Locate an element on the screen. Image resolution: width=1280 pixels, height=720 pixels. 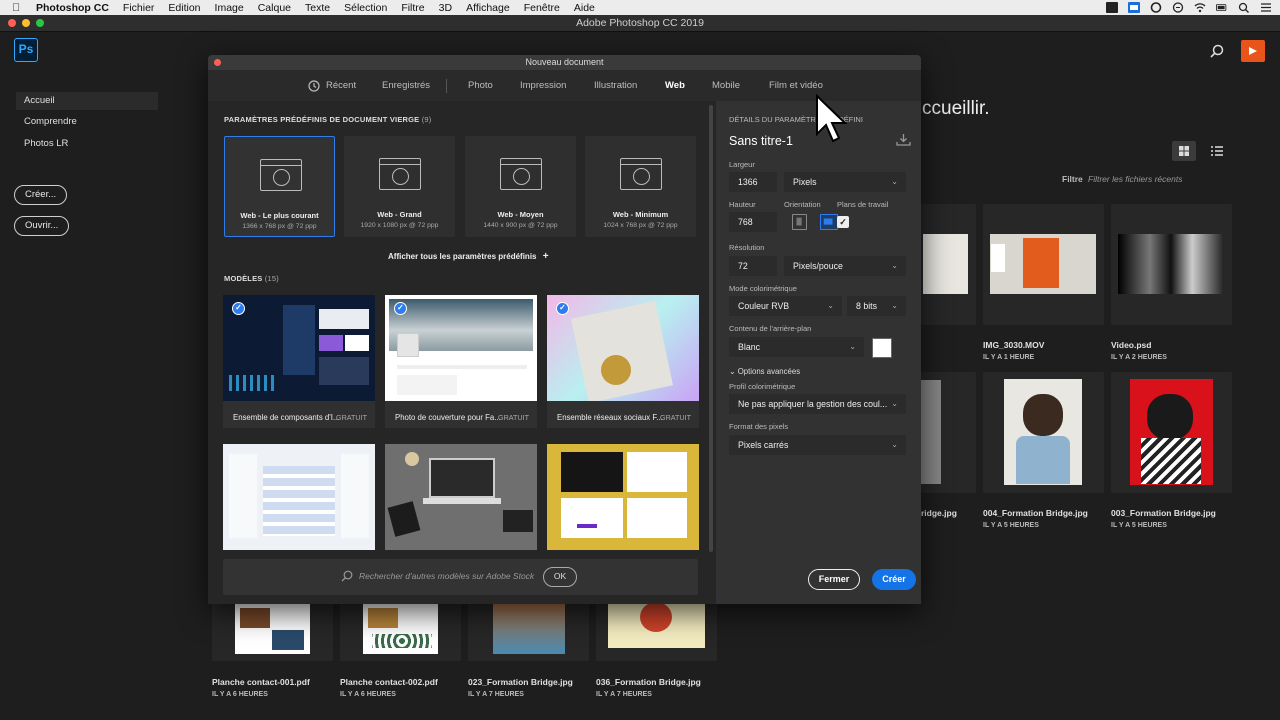
sidebar-item-accueil: Accueil is located at coordinates (87, 101).